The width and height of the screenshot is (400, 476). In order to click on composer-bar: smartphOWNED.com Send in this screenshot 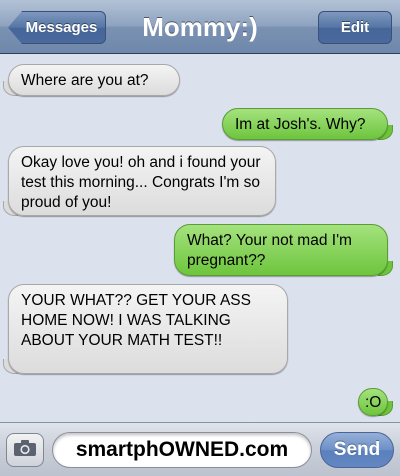, I will do `click(200, 449)`.